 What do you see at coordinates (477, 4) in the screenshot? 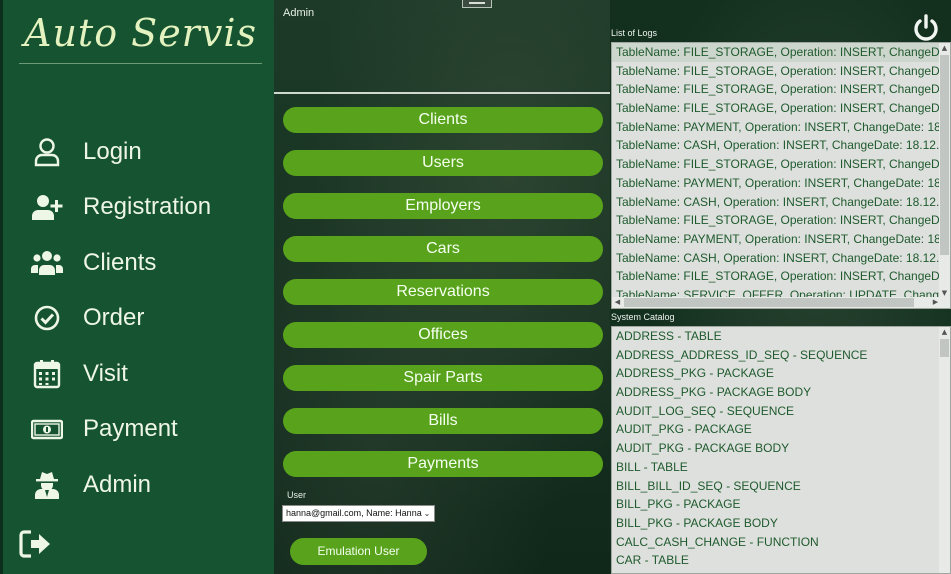
I see `drag-handle` at bounding box center [477, 4].